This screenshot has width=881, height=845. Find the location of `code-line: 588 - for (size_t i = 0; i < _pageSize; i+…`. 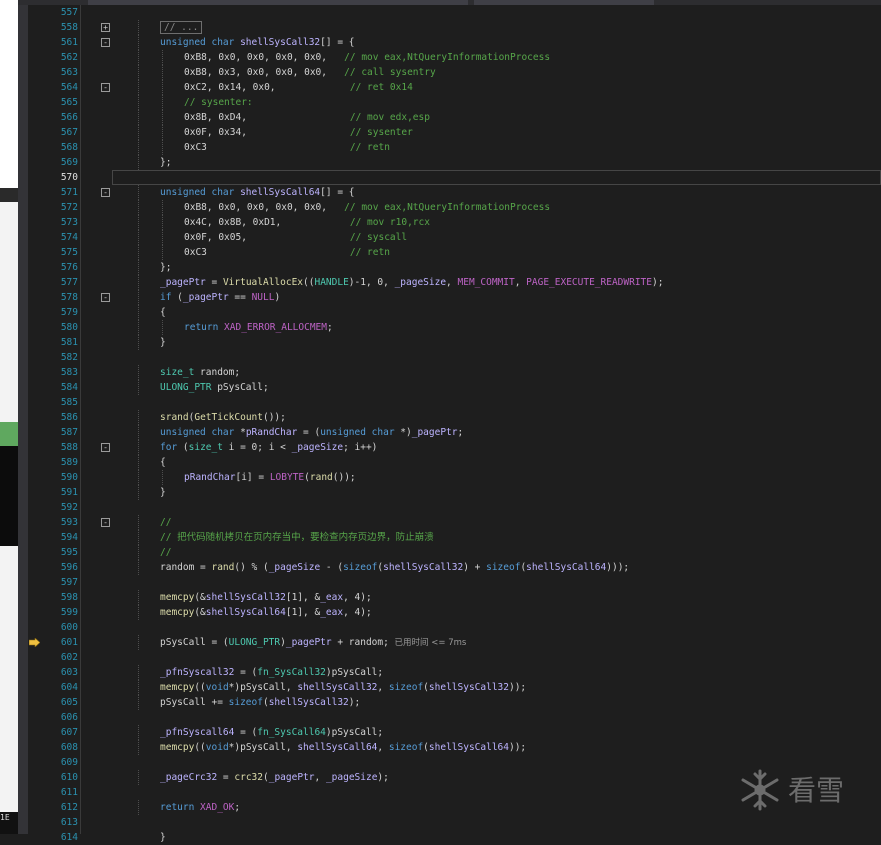

code-line: 588 - for (size_t i = 0; i < _pageSize; i+… is located at coordinates (471, 447).